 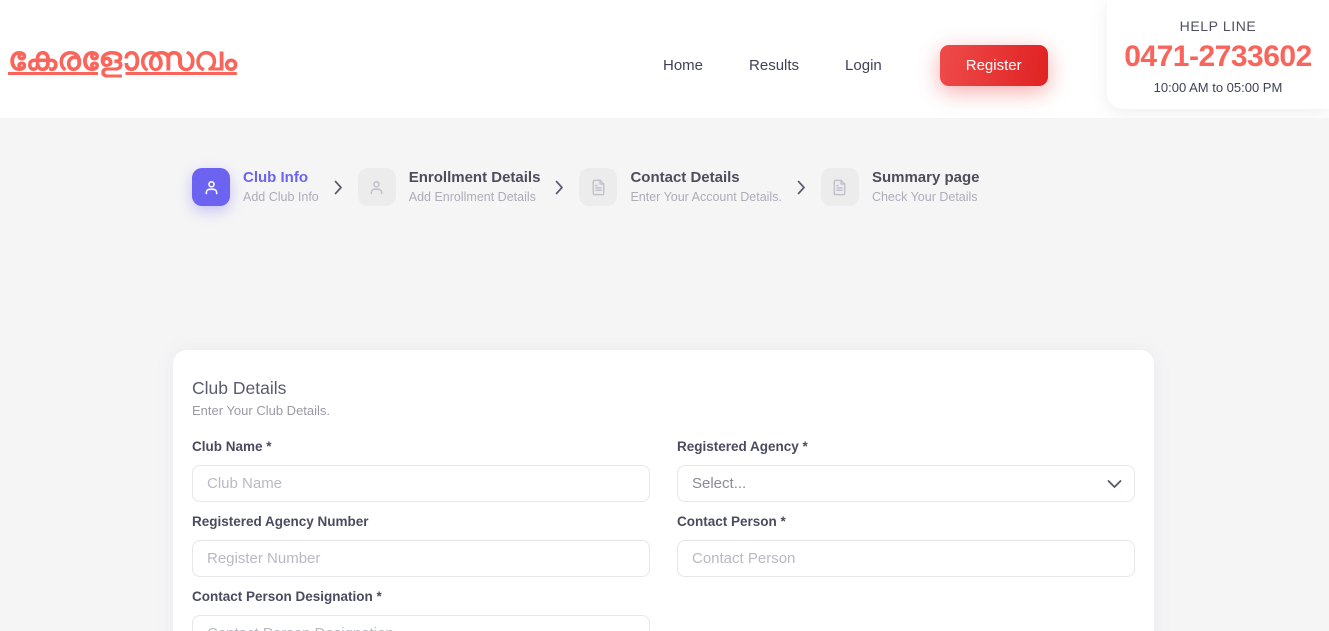 I want to click on step-summary-page: Summary page Check Your Details, so click(x=900, y=187).